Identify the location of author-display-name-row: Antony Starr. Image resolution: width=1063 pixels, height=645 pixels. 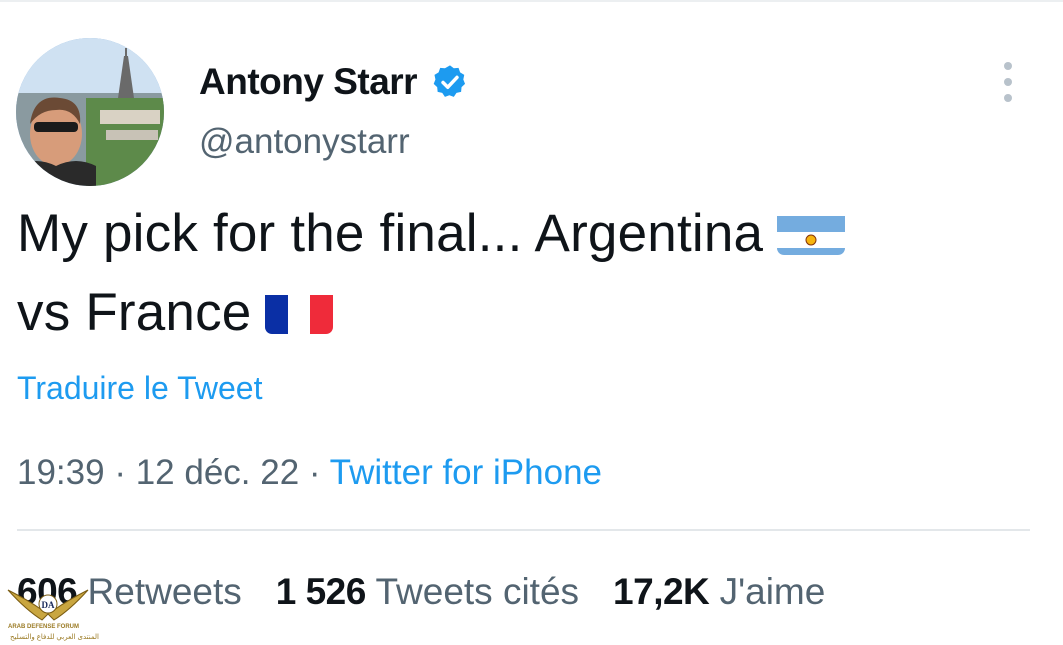
(334, 82).